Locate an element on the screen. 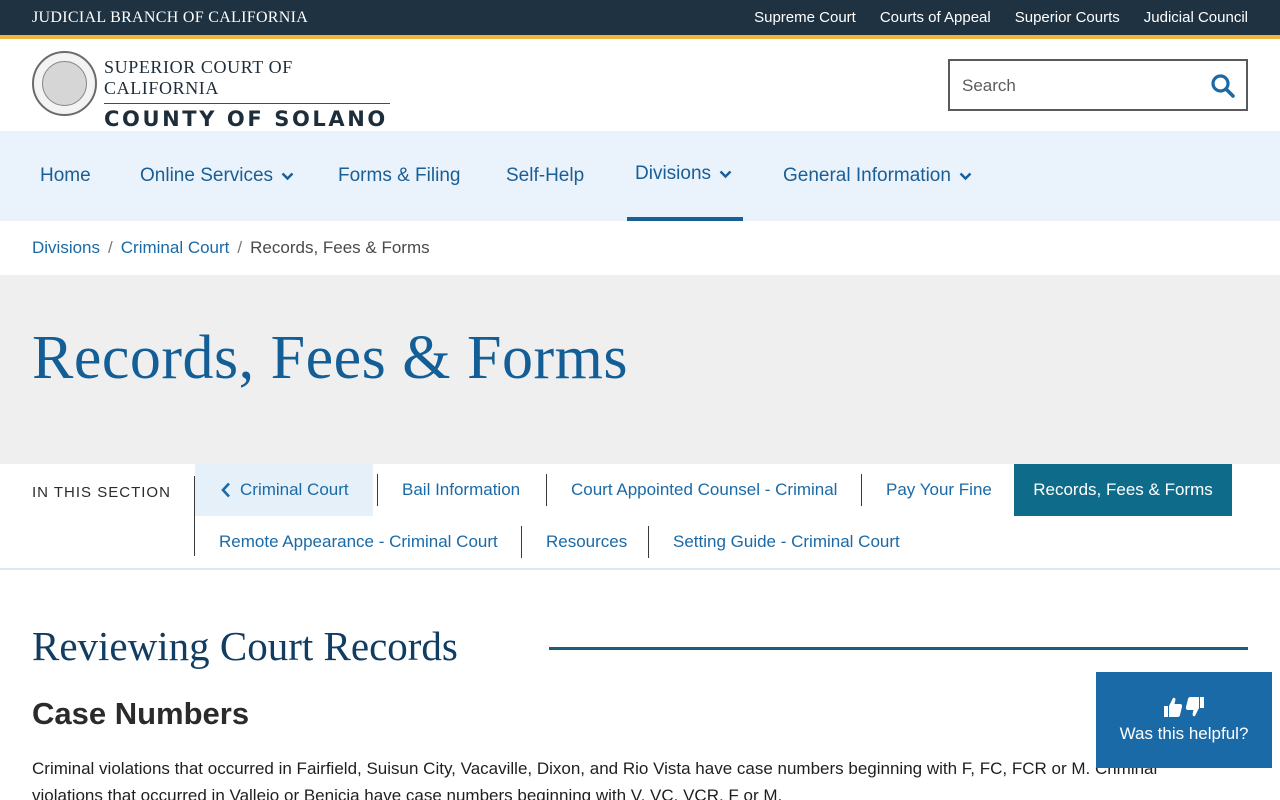 Image resolution: width=1280 pixels, height=800 pixels. nav-item-forms-filing: Forms & Filing is located at coordinates (399, 176).